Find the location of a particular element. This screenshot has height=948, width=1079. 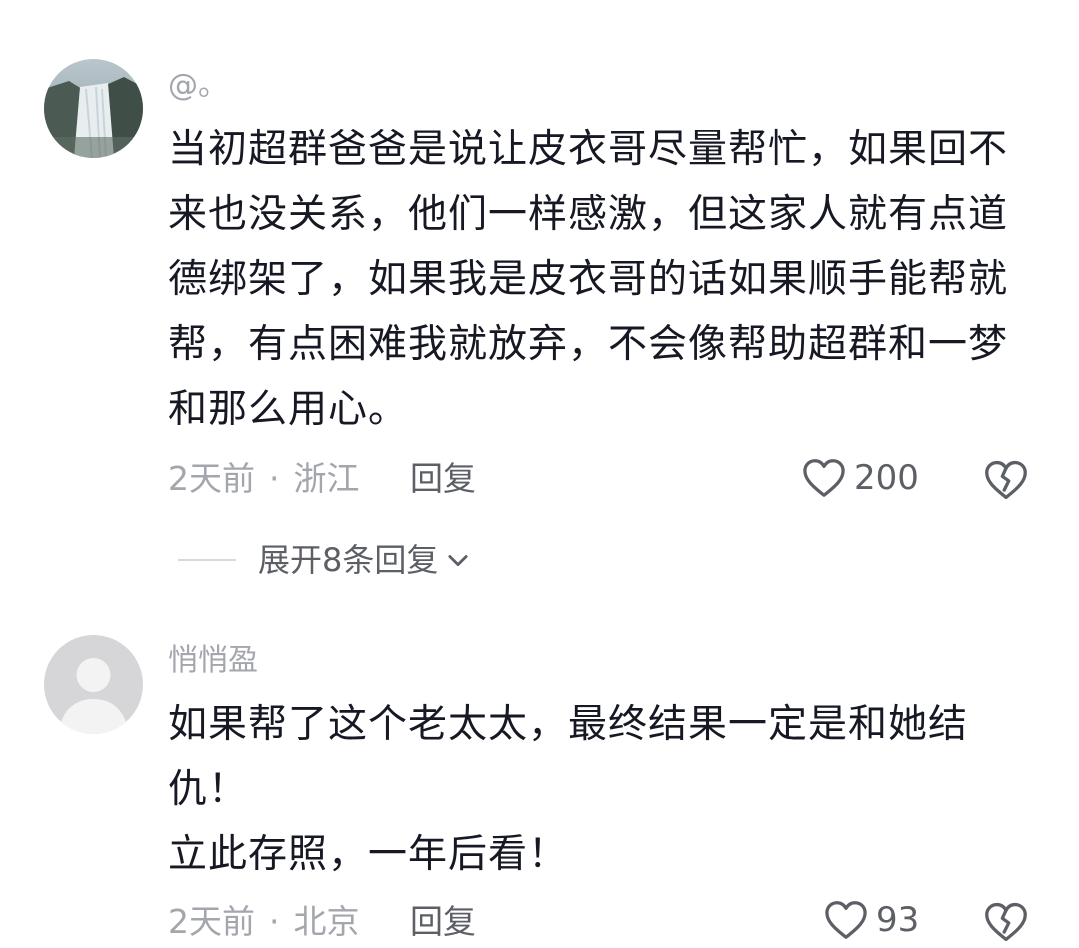

like-count: 93 is located at coordinates (898, 920).